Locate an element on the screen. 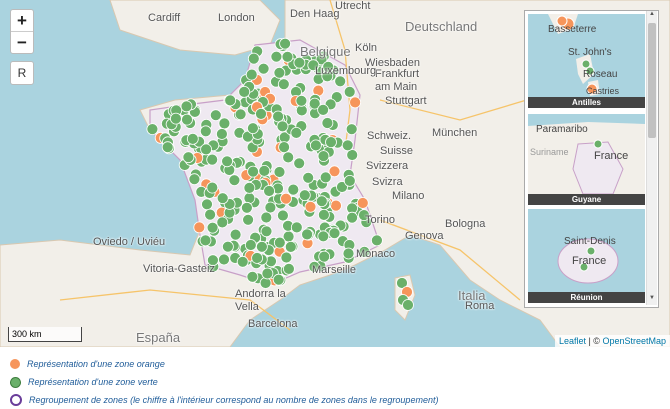 This screenshot has width=670, height=409. zoom-in-button: + is located at coordinates (22, 20).